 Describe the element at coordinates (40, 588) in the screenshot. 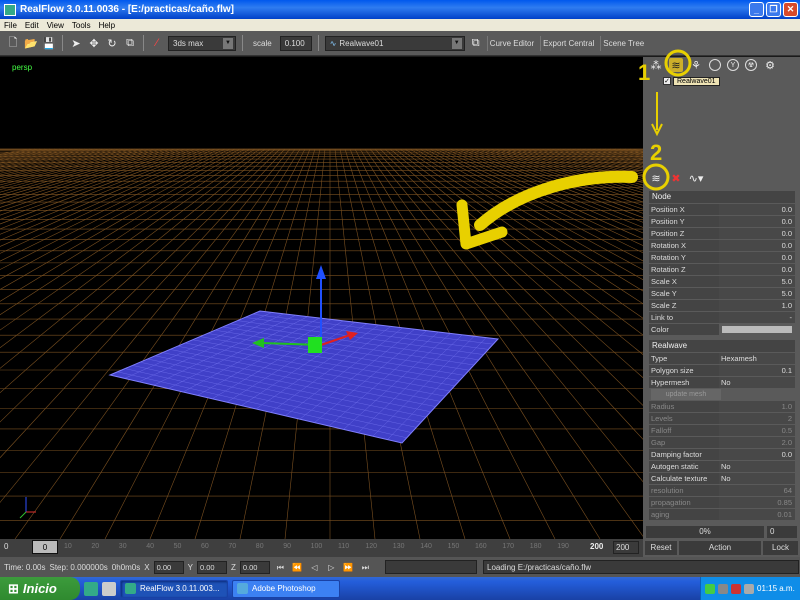

I see `start-button: ⊞ Inicio` at that location.